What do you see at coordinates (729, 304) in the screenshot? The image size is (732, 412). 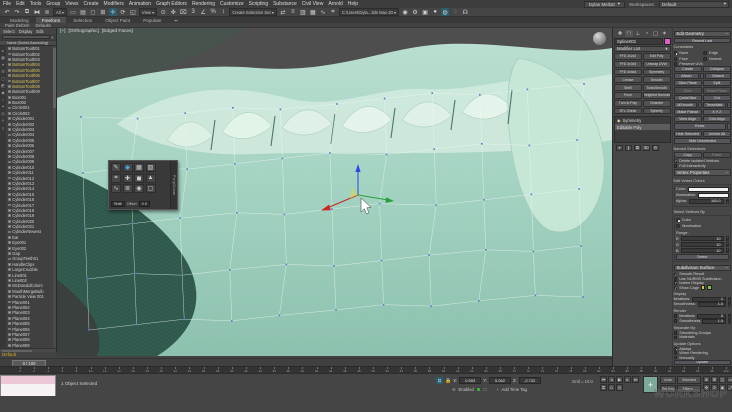 I see `spinner-smoothness` at bounding box center [729, 304].